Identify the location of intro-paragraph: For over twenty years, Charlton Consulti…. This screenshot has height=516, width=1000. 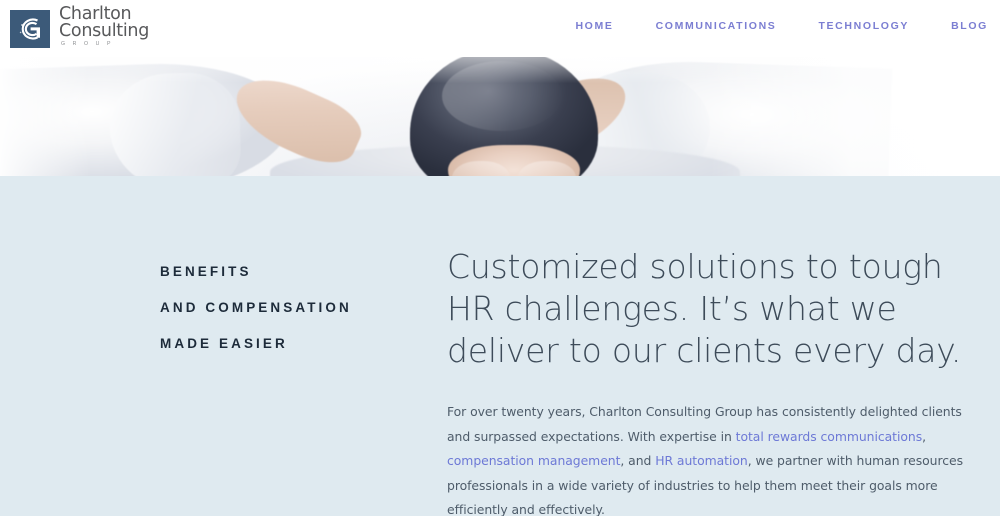
(709, 458).